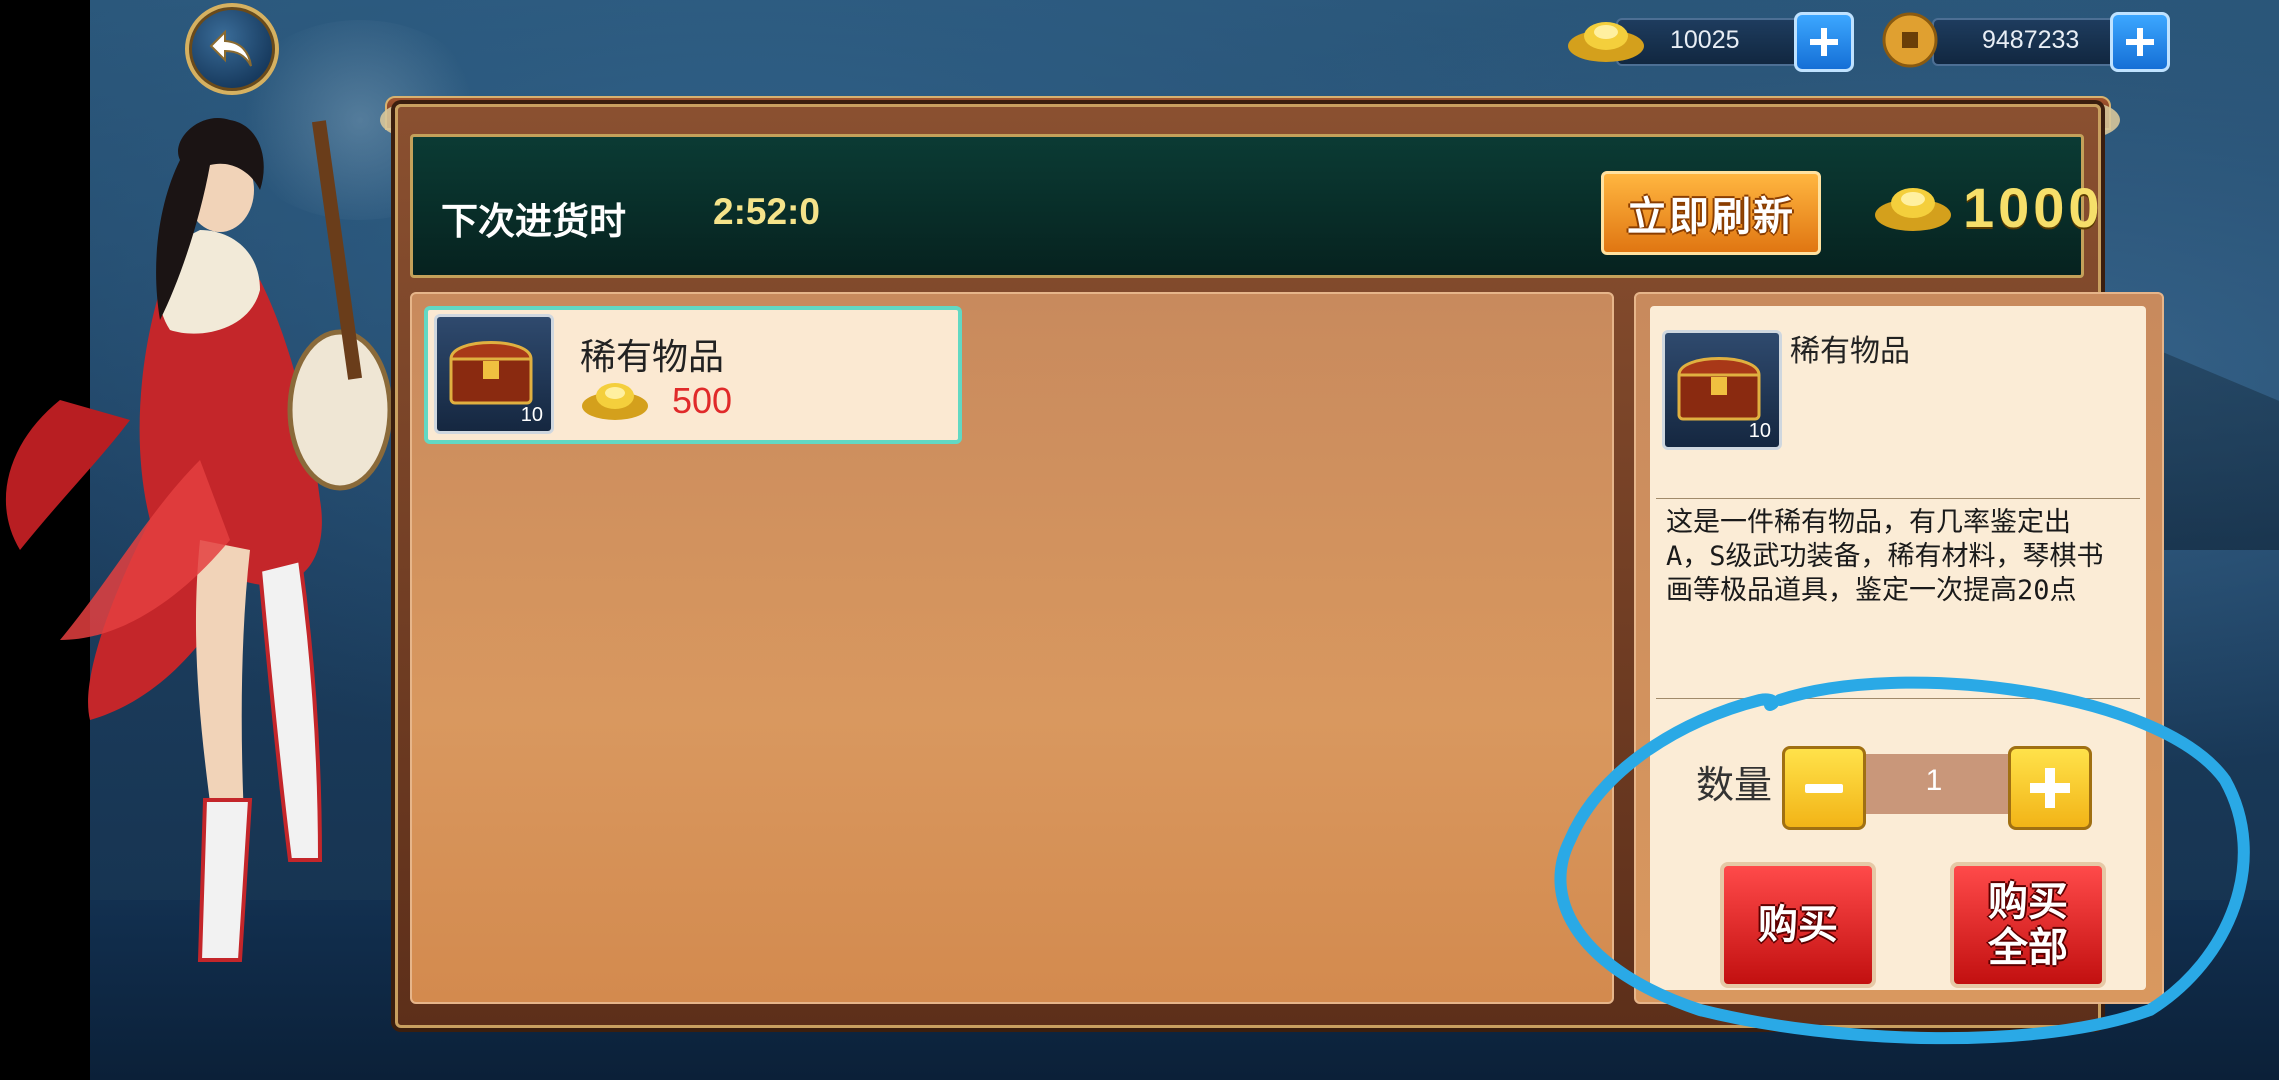 The image size is (2279, 1080). What do you see at coordinates (1868, 522) in the screenshot?
I see `description-line: 这是一件稀有物品，有几率鉴定出` at bounding box center [1868, 522].